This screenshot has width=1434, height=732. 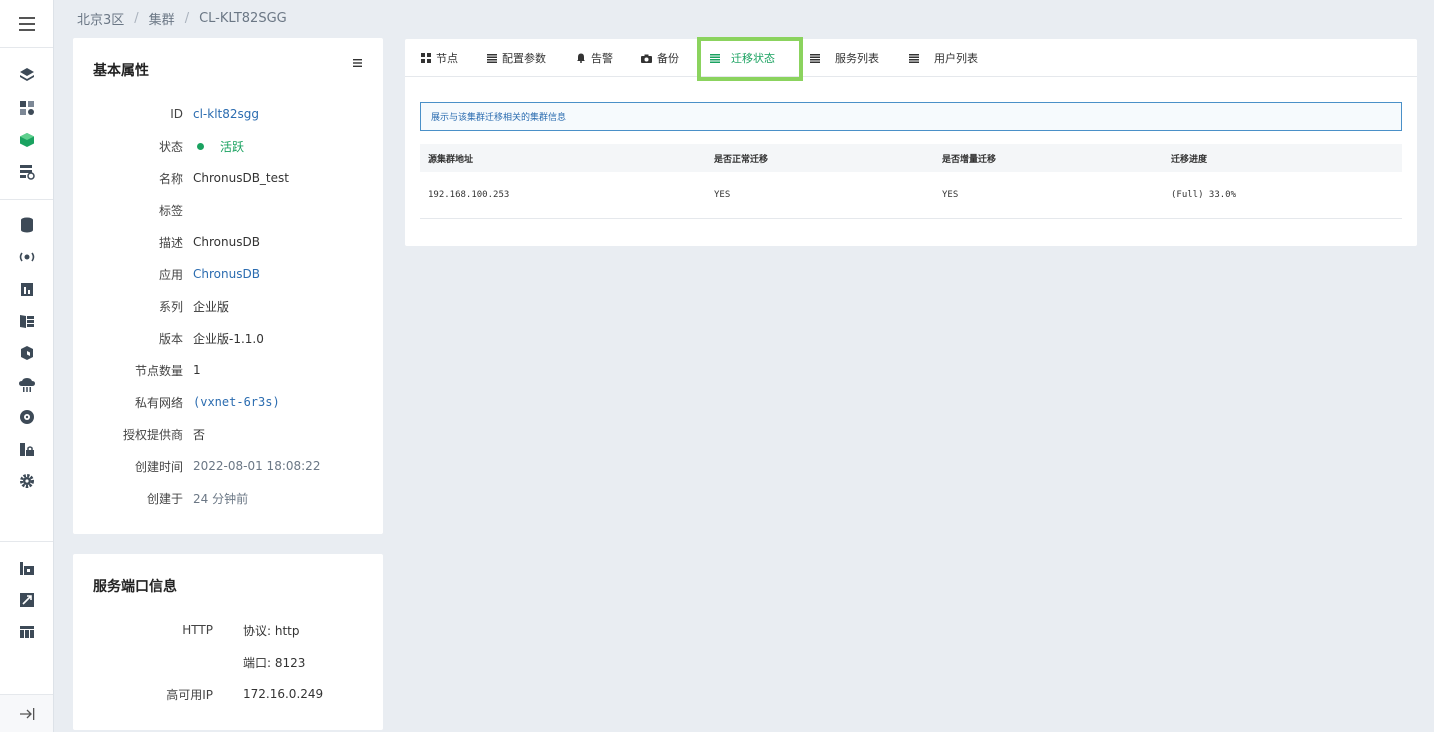 I want to click on tab-bar: 节点 配置参数 告警 备份 迁移状态 服务列表 用户列表, so click(x=911, y=59).